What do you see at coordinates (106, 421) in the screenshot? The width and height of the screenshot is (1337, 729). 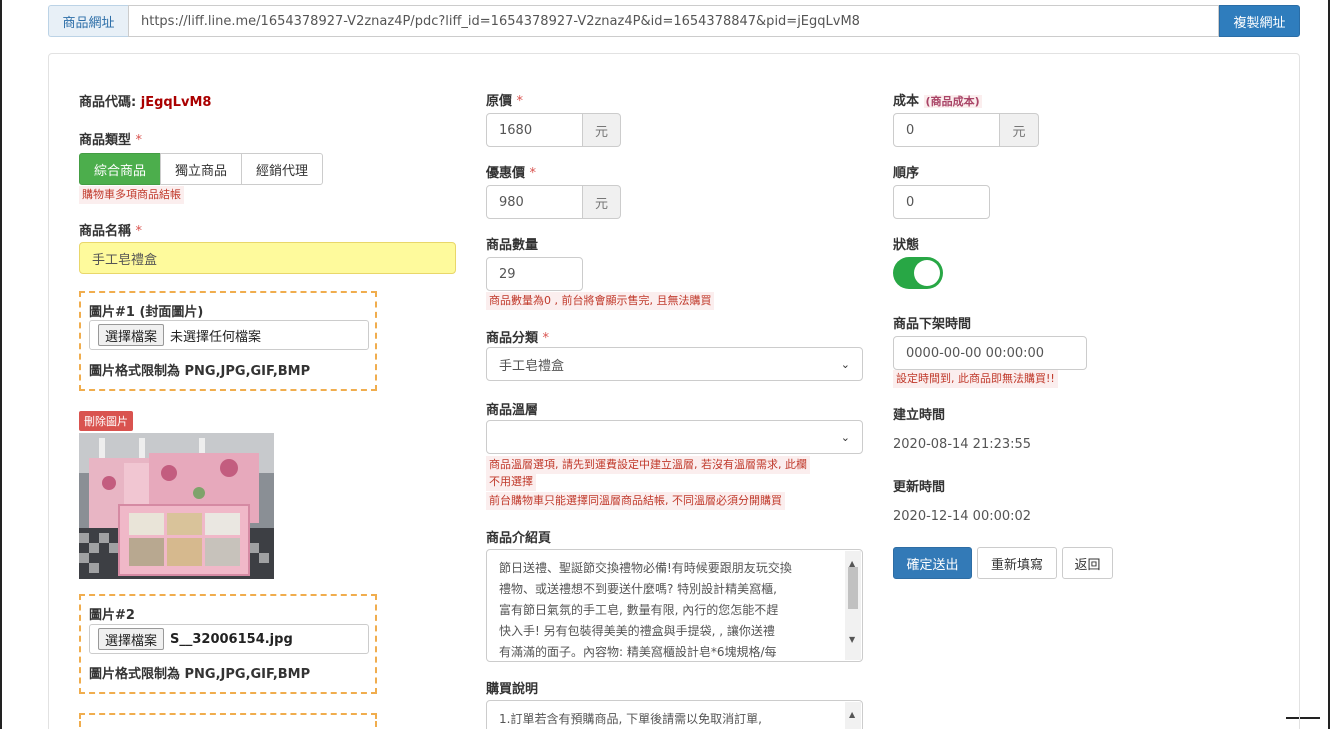 I see `delete-image-button: 刪除圖片` at bounding box center [106, 421].